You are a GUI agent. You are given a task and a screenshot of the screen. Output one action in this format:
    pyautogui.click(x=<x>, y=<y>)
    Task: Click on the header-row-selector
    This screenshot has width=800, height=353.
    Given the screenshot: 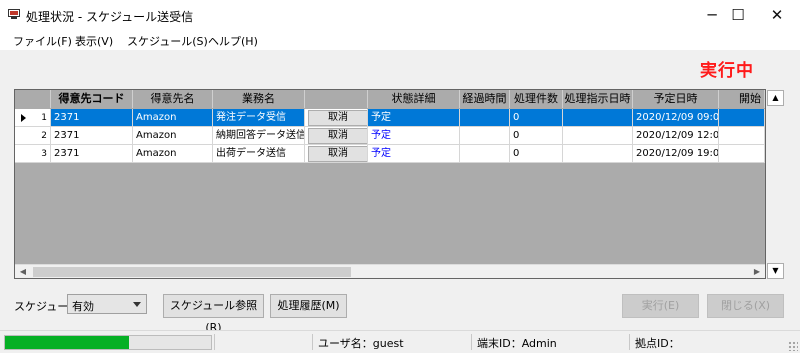 What is the action you would take?
    pyautogui.click(x=33, y=99)
    